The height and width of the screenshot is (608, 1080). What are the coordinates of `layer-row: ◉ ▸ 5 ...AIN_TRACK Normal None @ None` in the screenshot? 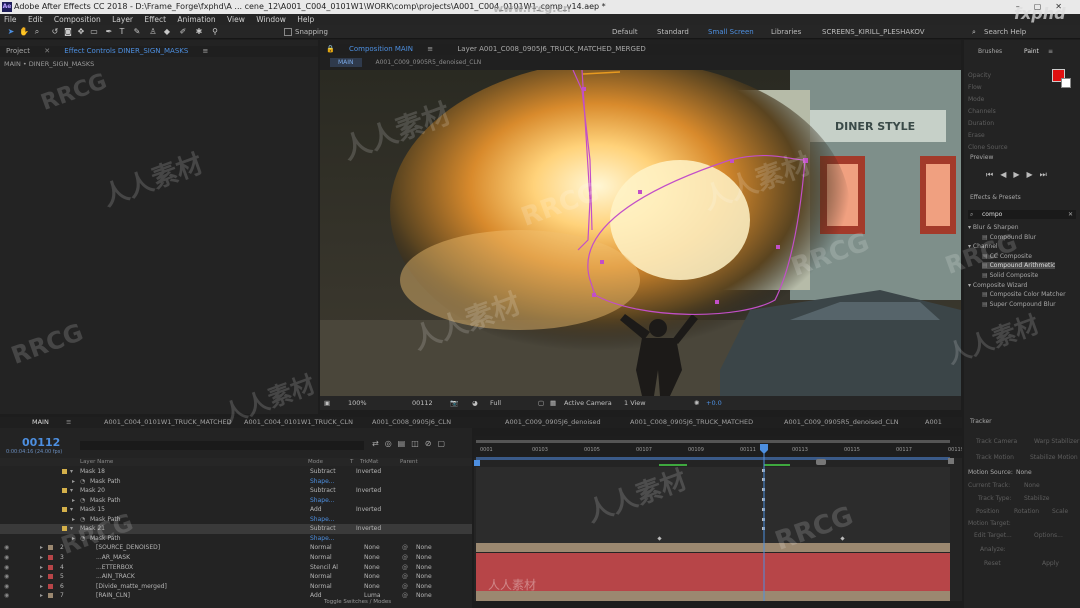 It's located at (236, 576).